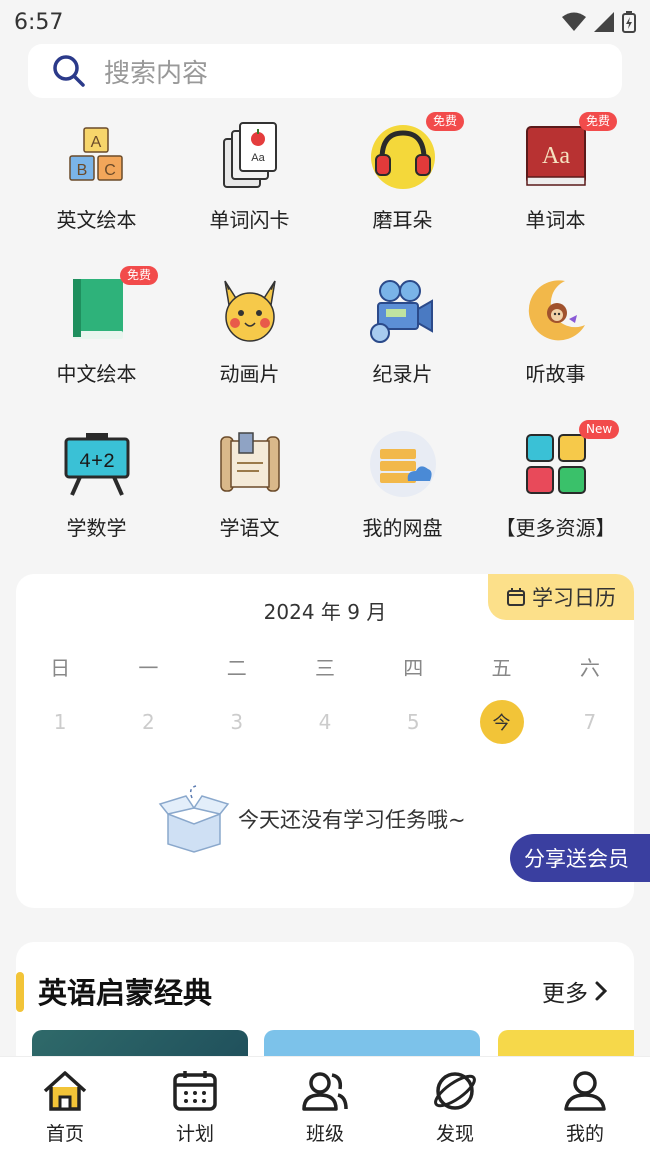 The height and width of the screenshot is (1157, 650). What do you see at coordinates (324, 1134) in the screenshot?
I see `tab-label: 班级` at bounding box center [324, 1134].